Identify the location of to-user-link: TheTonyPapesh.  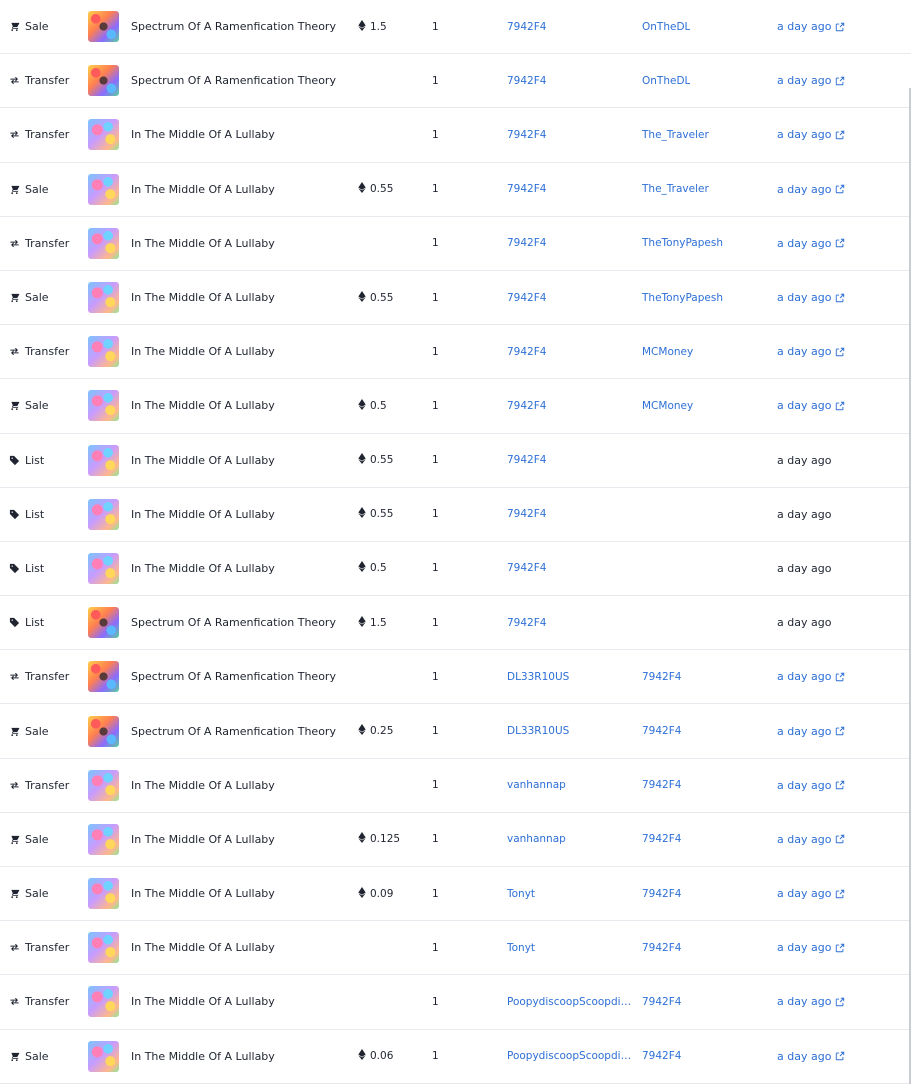
(682, 298).